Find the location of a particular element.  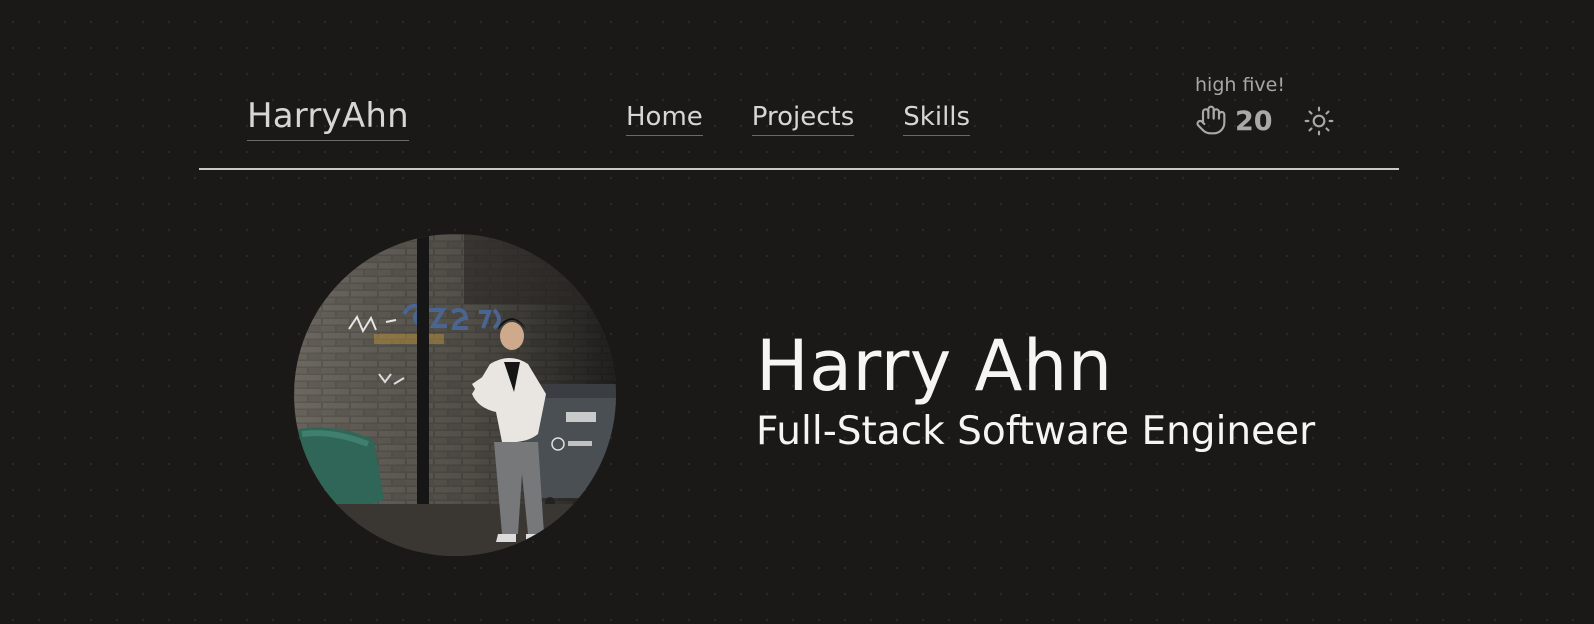

hero-job-title: Full-Stack Software Engineer is located at coordinates (1036, 431).